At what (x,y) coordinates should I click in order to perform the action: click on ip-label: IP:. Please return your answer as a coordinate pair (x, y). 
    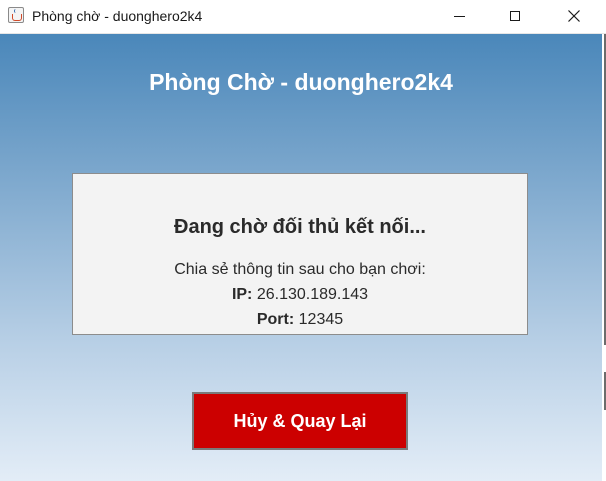
    Looking at the image, I should click on (242, 294).